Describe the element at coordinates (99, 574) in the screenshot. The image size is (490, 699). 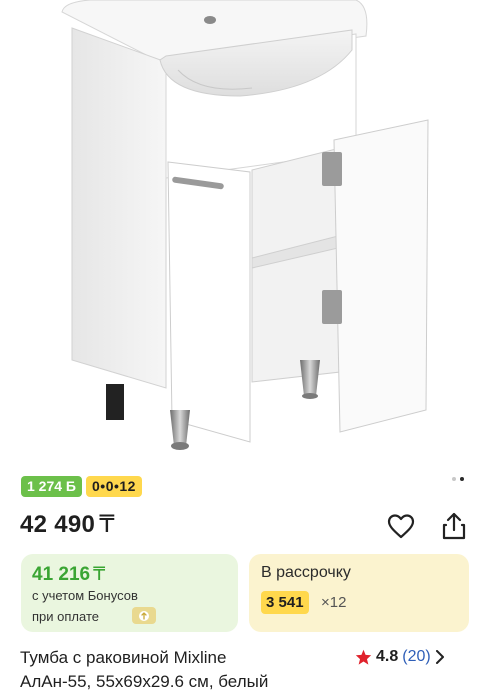
I see `bonus-price-currency: ₸` at that location.